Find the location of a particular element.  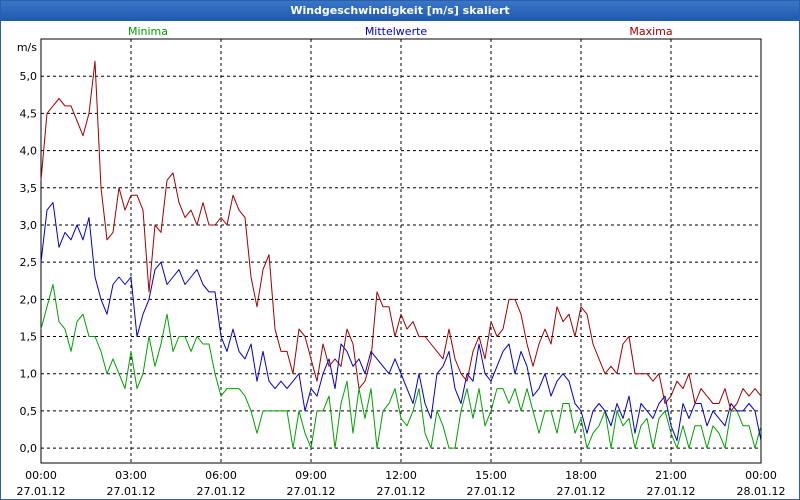

x-tick-time-label: 18:00 is located at coordinates (581, 475).